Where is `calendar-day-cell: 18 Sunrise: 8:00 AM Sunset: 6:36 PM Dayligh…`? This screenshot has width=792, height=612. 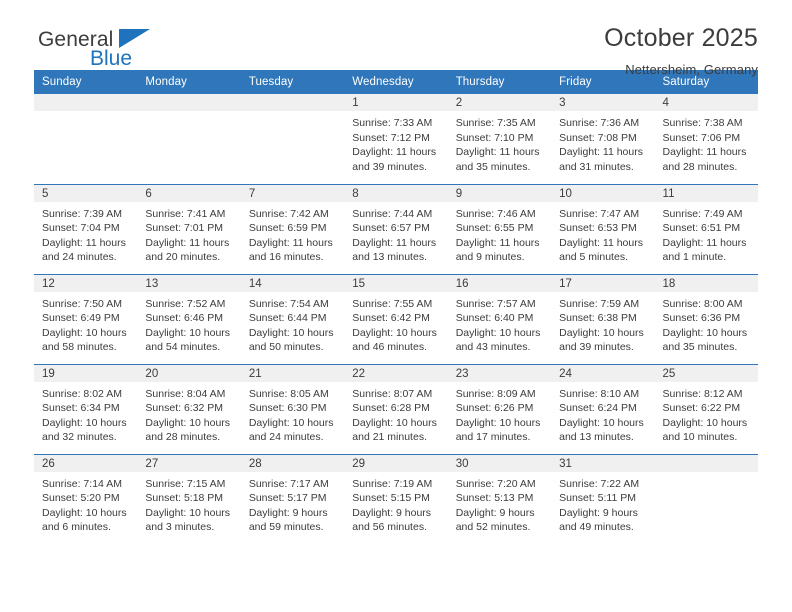
calendar-day-cell: 18 Sunrise: 8:00 AM Sunset: 6:36 PM Dayligh… is located at coordinates (706, 318).